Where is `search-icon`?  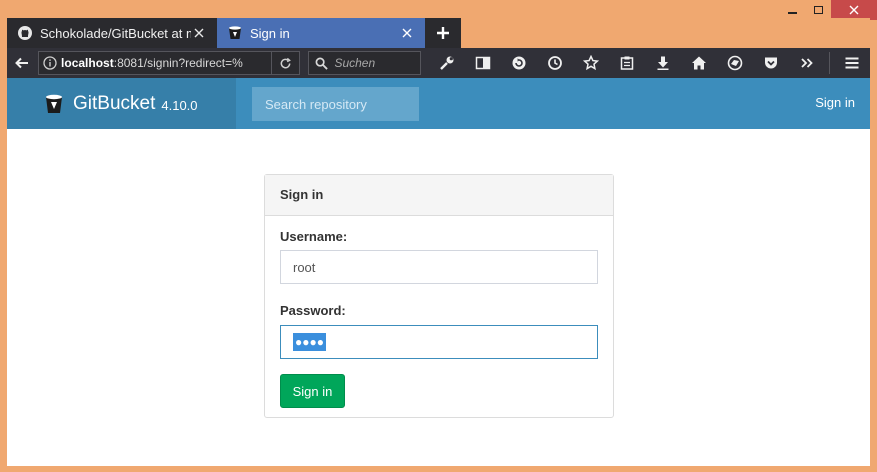 search-icon is located at coordinates (322, 63).